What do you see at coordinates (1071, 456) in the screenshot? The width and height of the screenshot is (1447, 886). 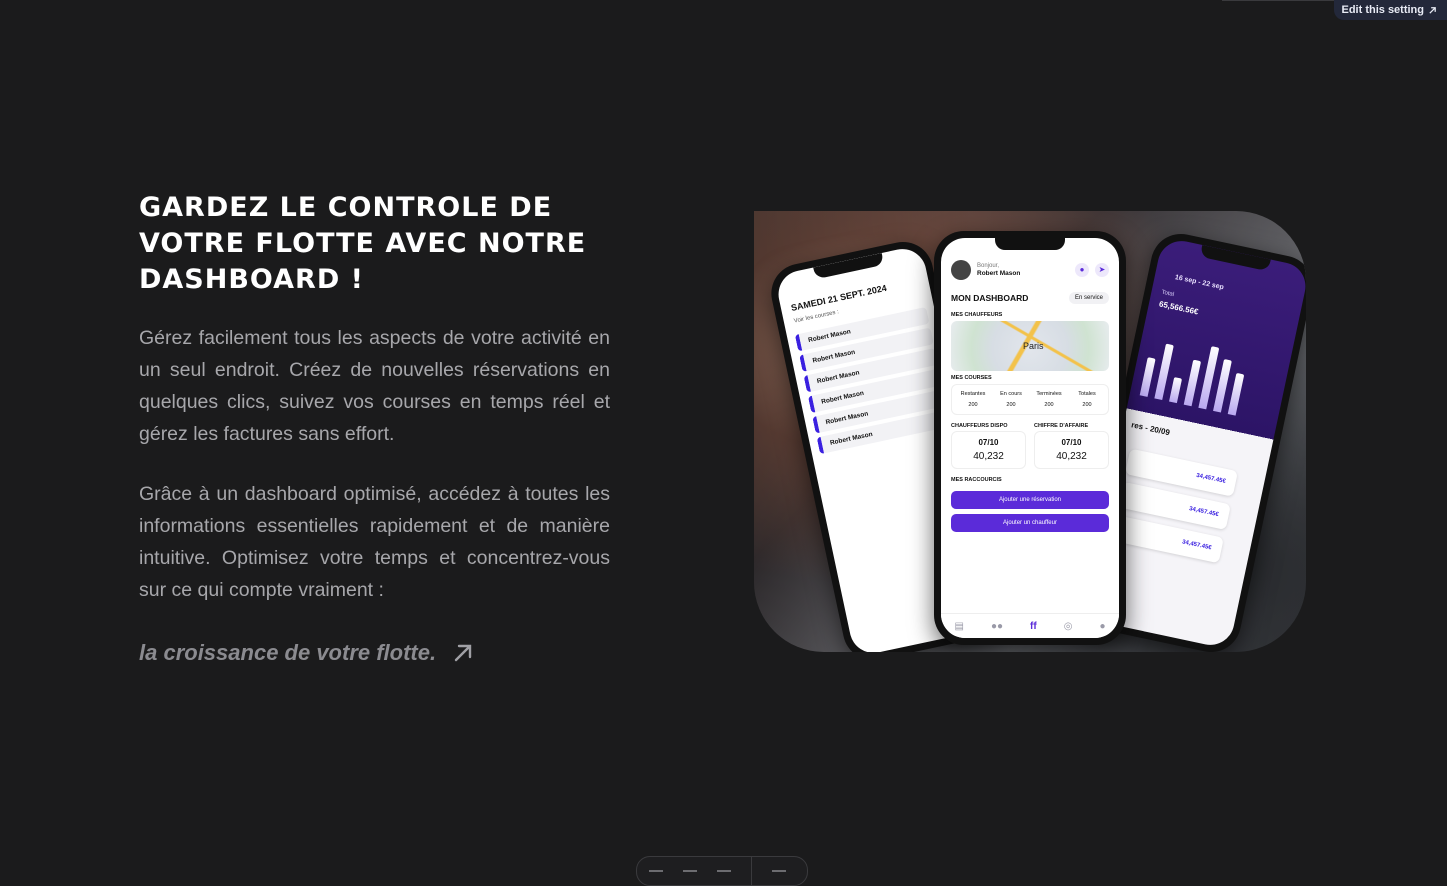 I see `turnover-value: 40,232` at bounding box center [1071, 456].